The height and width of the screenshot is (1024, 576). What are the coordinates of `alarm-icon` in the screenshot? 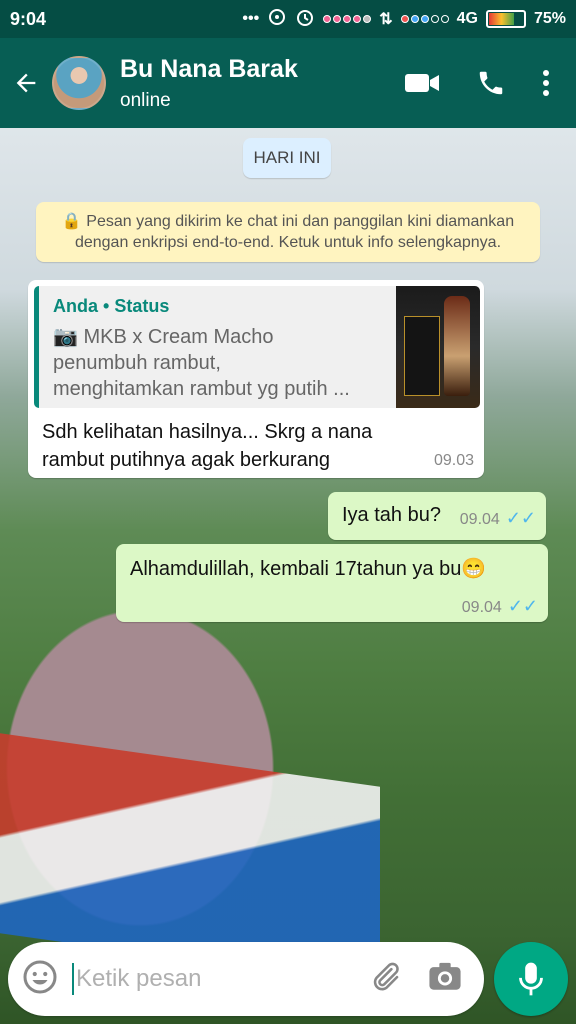 It's located at (305, 19).